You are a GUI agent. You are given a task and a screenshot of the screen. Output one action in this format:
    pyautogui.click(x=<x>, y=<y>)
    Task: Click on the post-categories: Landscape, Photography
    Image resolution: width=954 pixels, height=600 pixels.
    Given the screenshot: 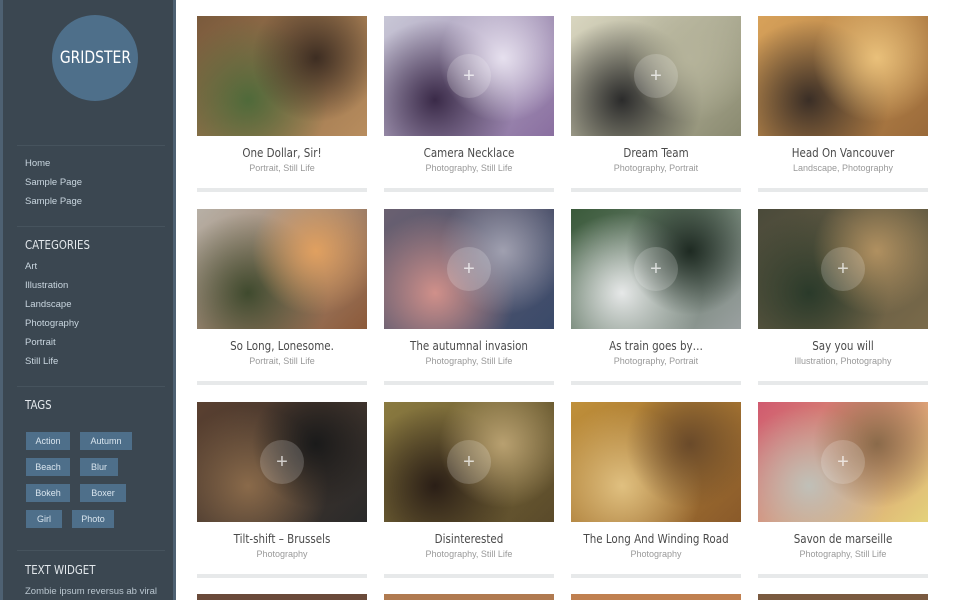 What is the action you would take?
    pyautogui.click(x=843, y=168)
    